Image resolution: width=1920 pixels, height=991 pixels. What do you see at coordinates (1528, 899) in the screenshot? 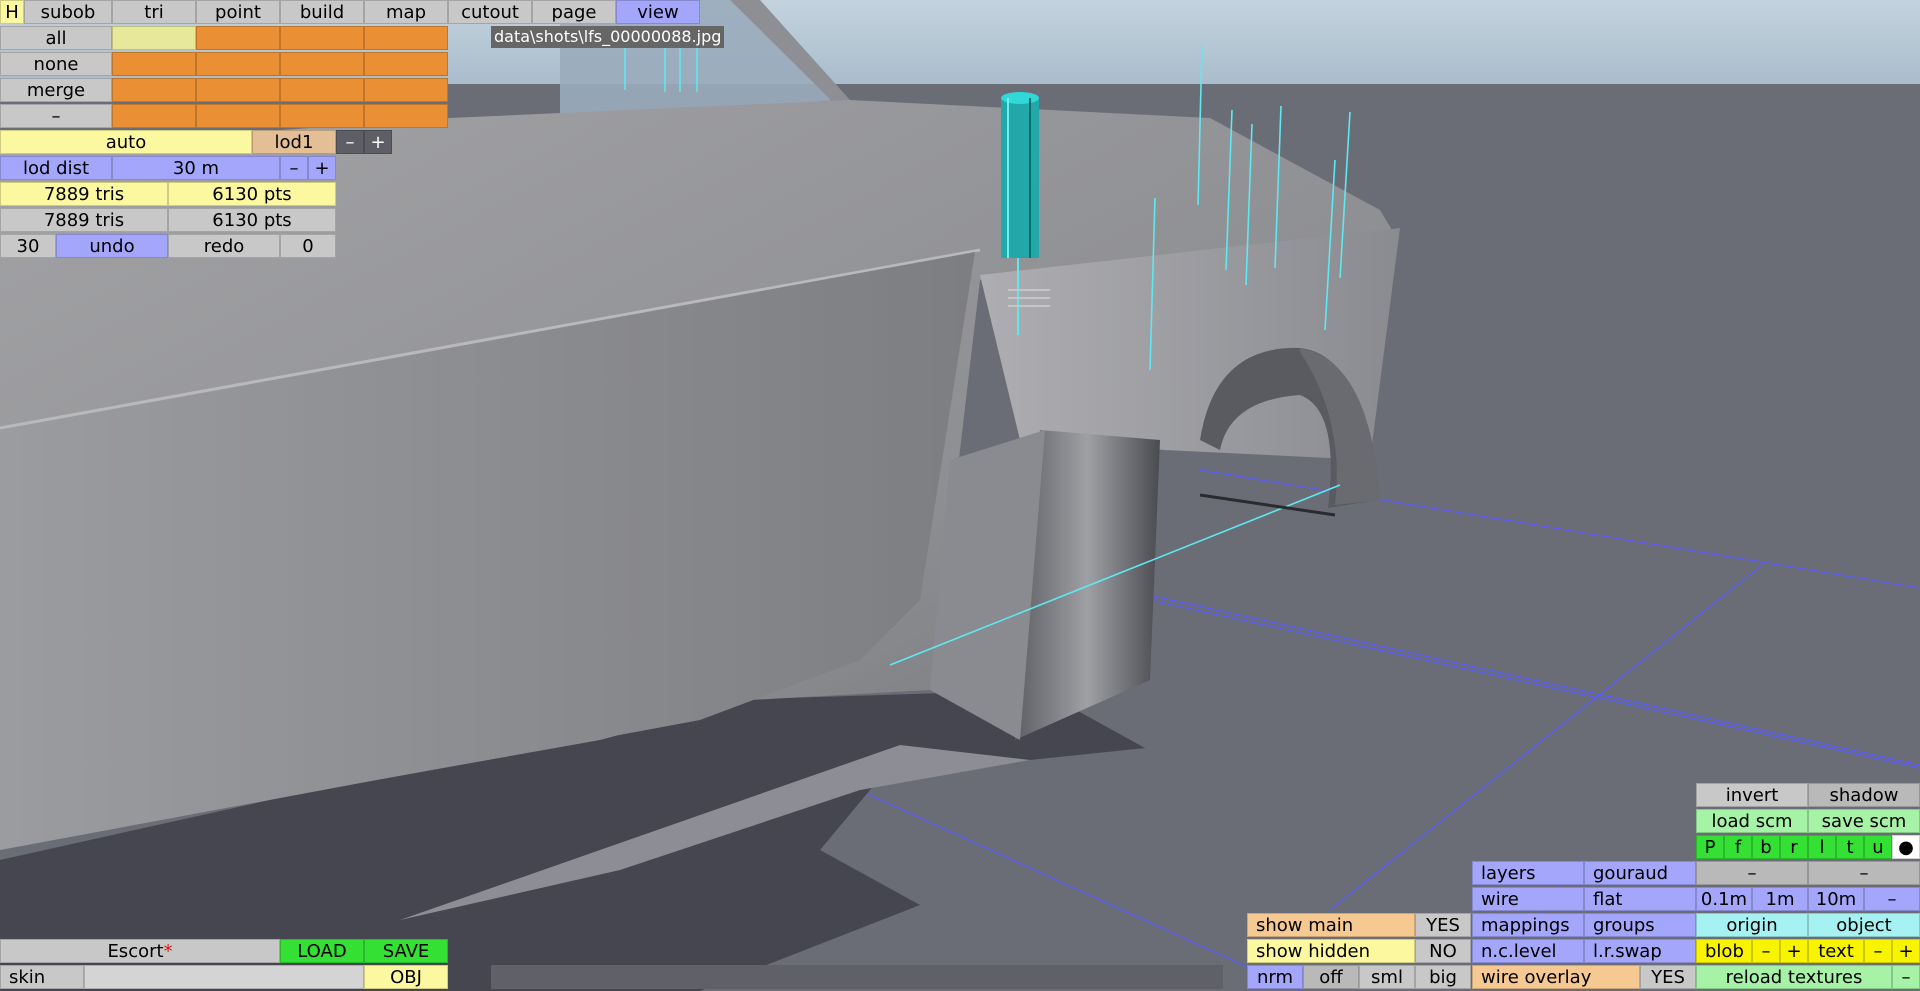
I see `wire-button: wire` at bounding box center [1528, 899].